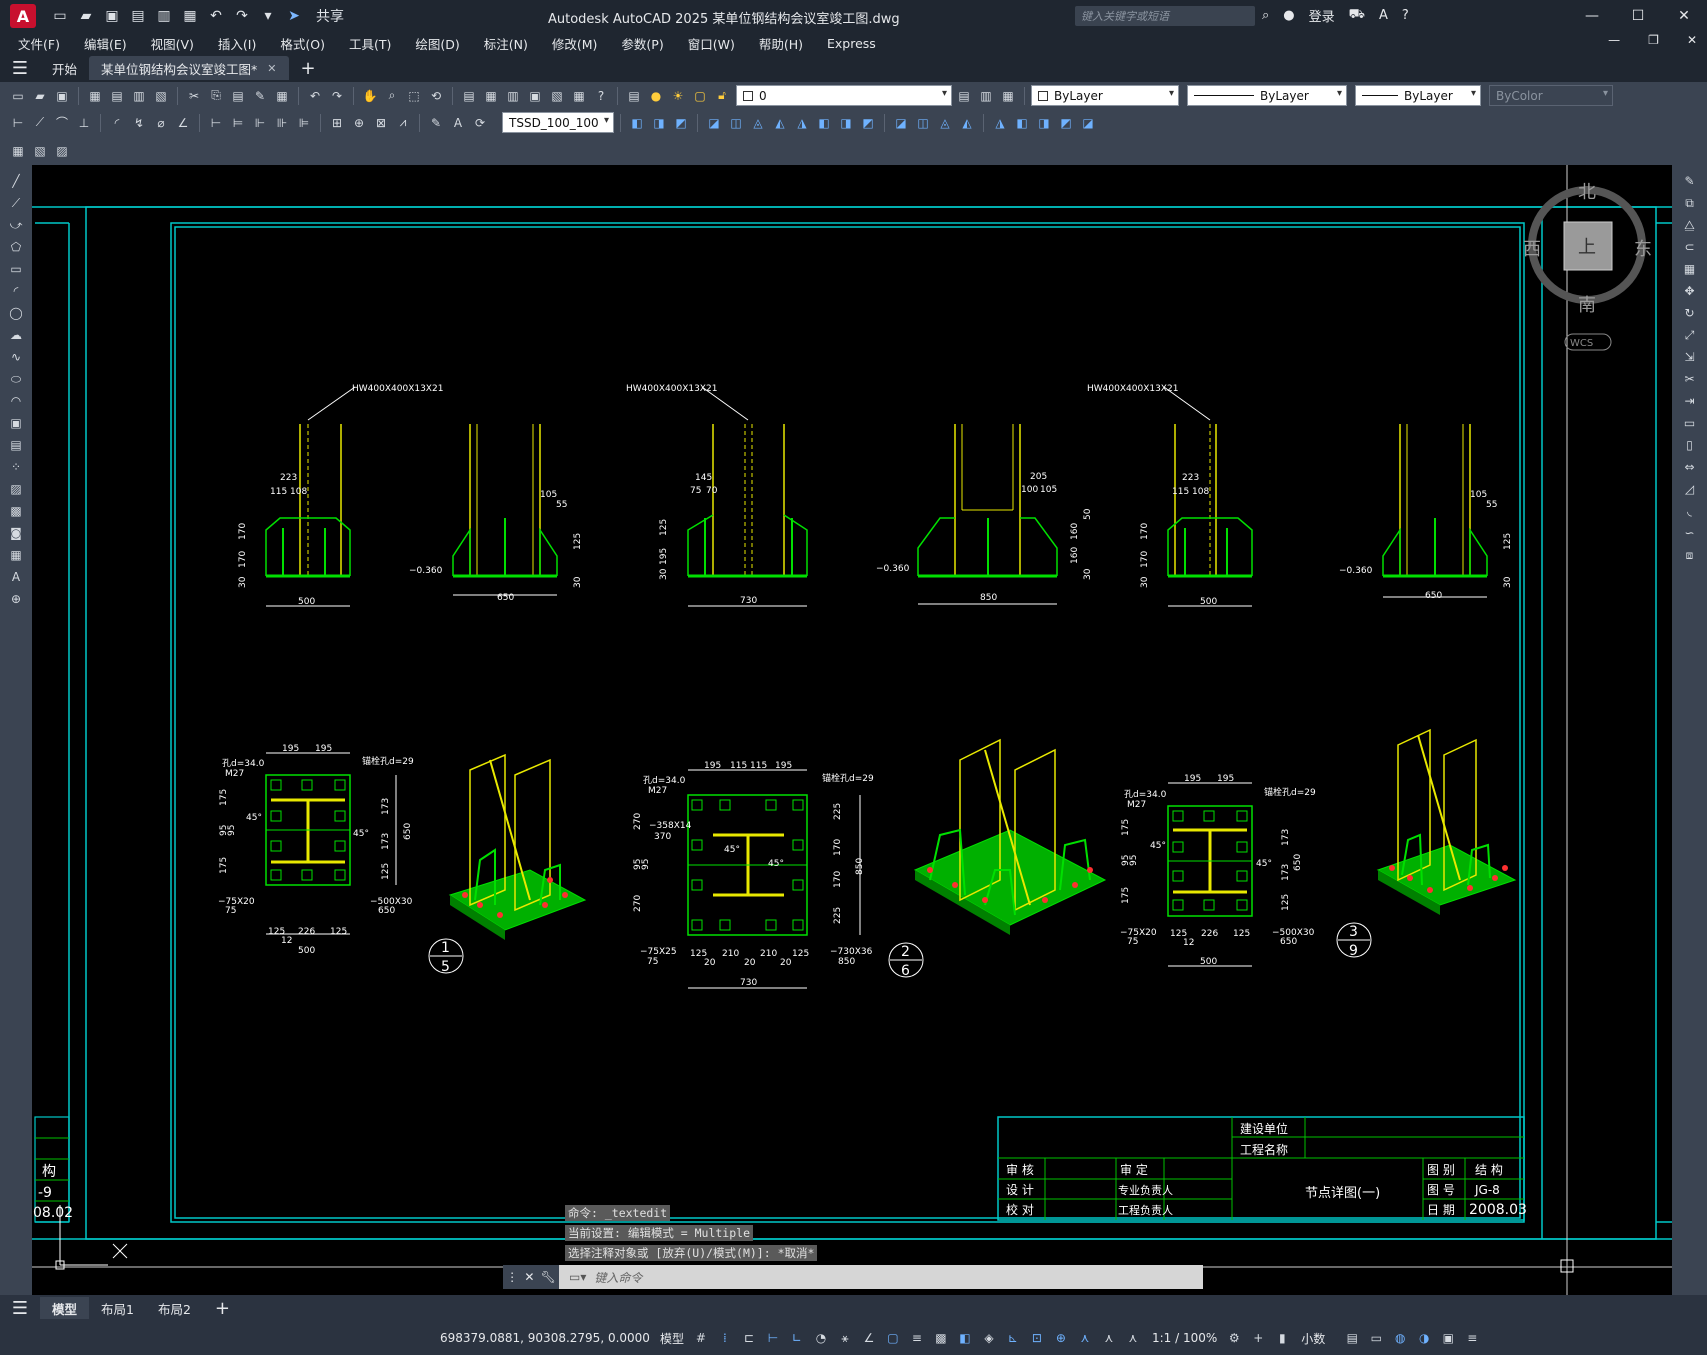  I want to click on baseline-icon: ⊨, so click(238, 123).